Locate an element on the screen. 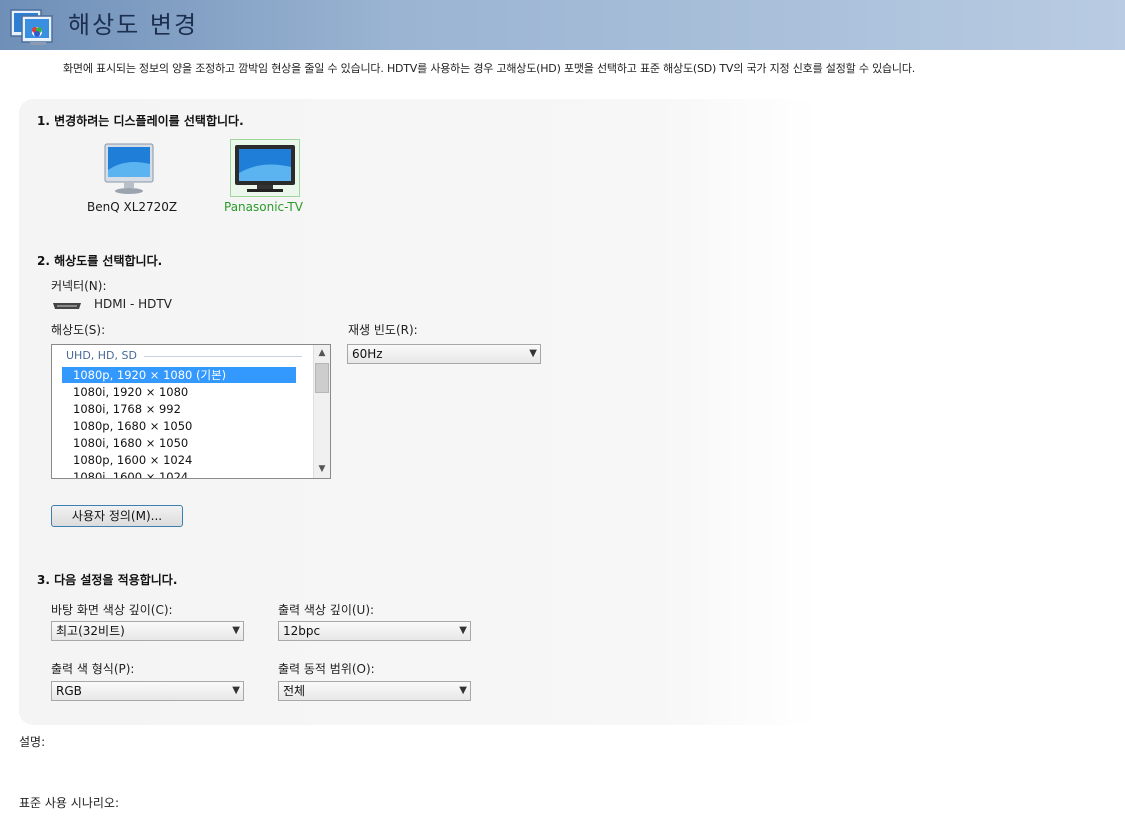 The height and width of the screenshot is (829, 1125). resolution-label: 해상도(S): is located at coordinates (78, 330).